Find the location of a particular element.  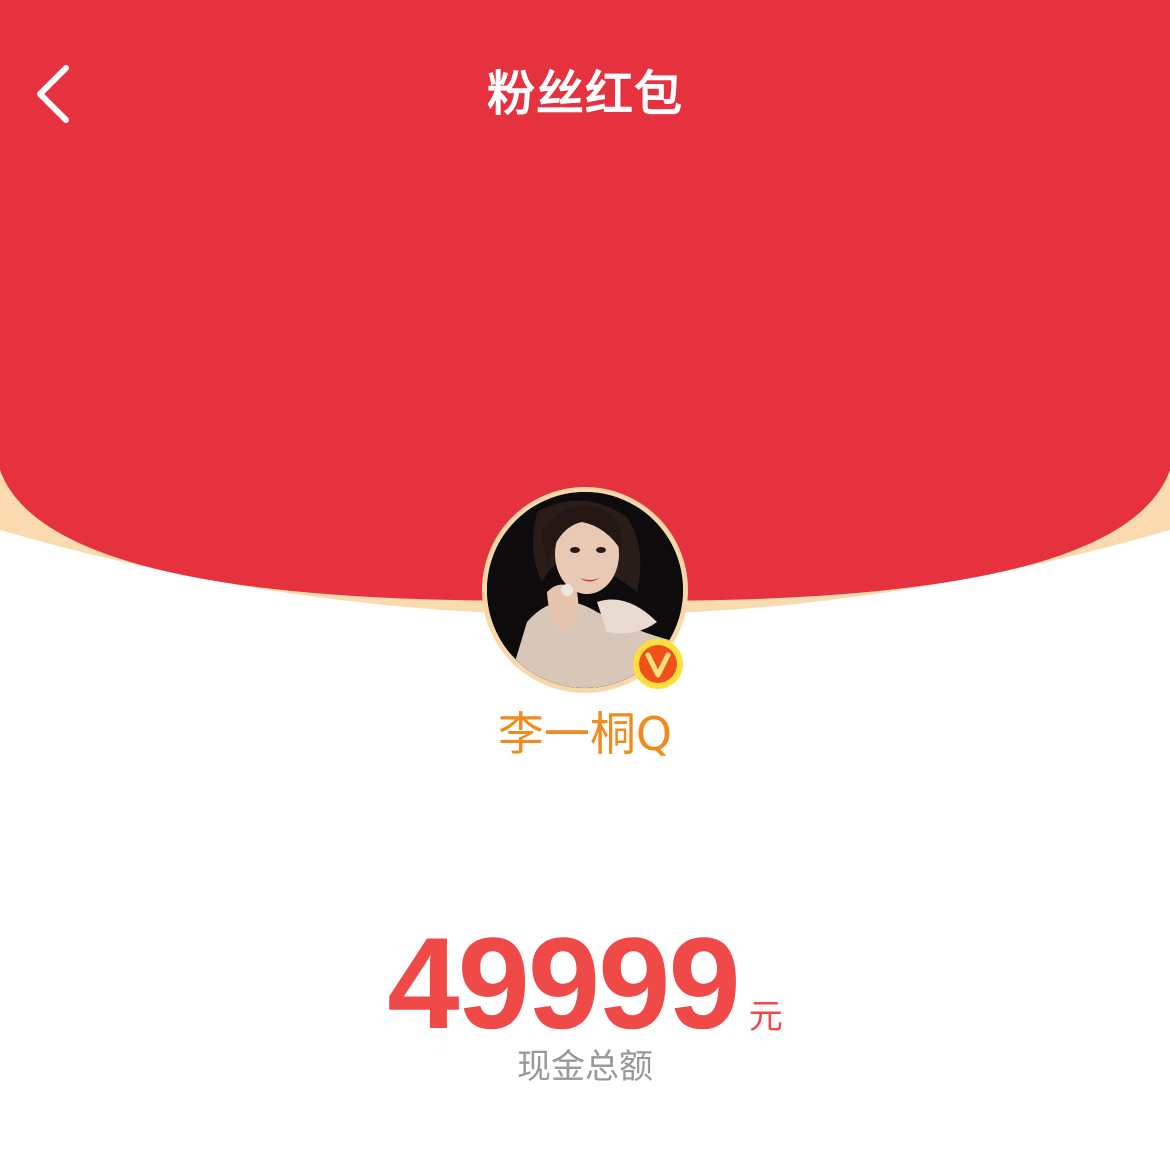

verified-v-icon is located at coordinates (658, 664).